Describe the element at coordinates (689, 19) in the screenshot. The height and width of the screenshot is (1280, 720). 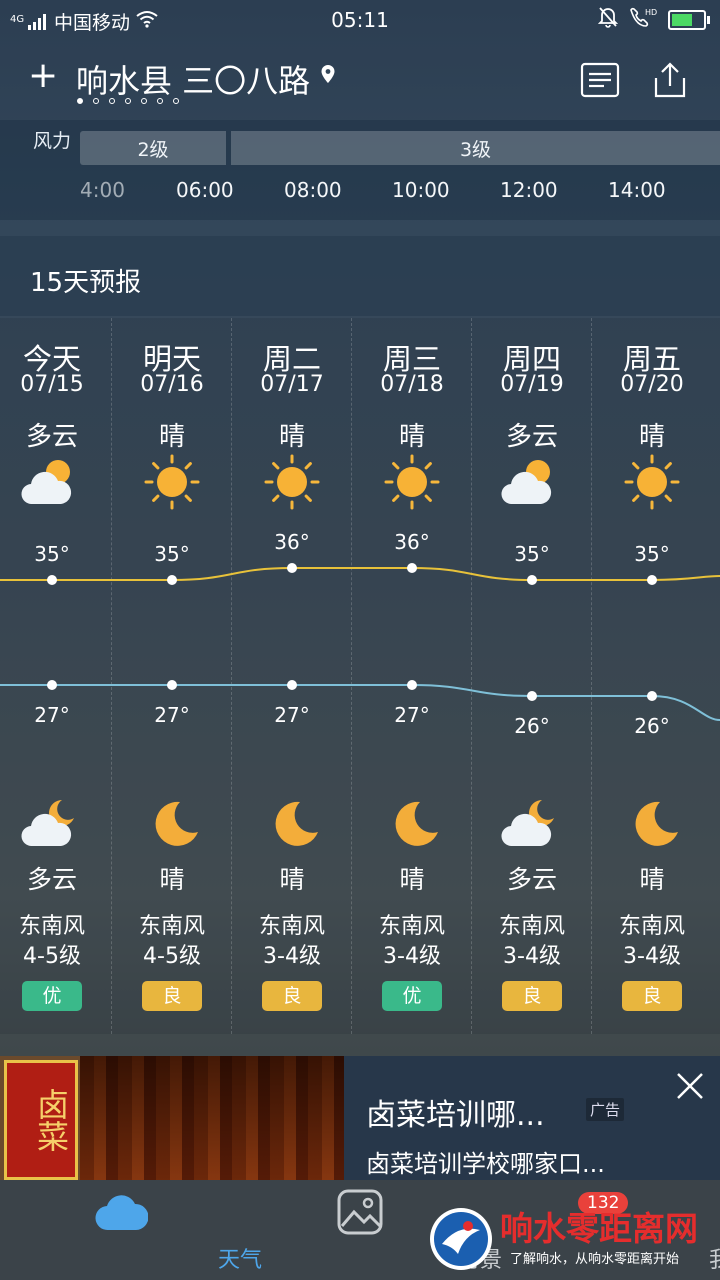
I see `battery-icon` at that location.